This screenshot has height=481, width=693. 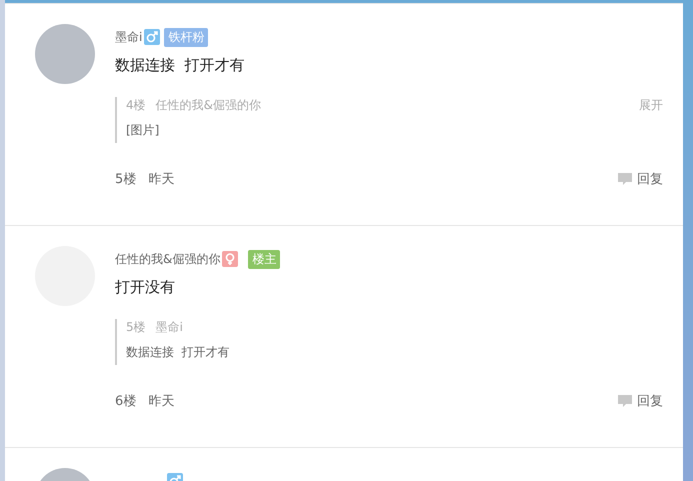 I want to click on username: 任性的我&倔强的你, so click(x=167, y=259).